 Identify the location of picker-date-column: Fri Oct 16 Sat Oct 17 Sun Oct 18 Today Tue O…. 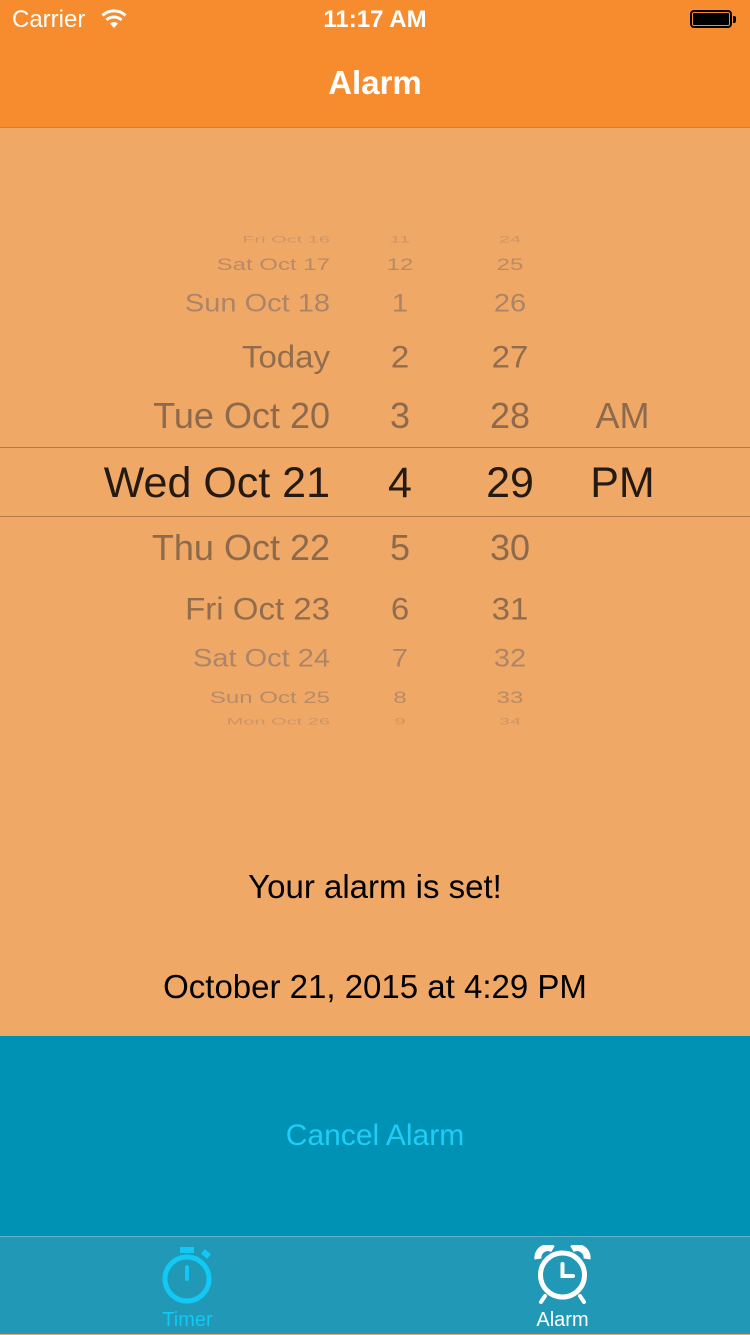
(195, 480).